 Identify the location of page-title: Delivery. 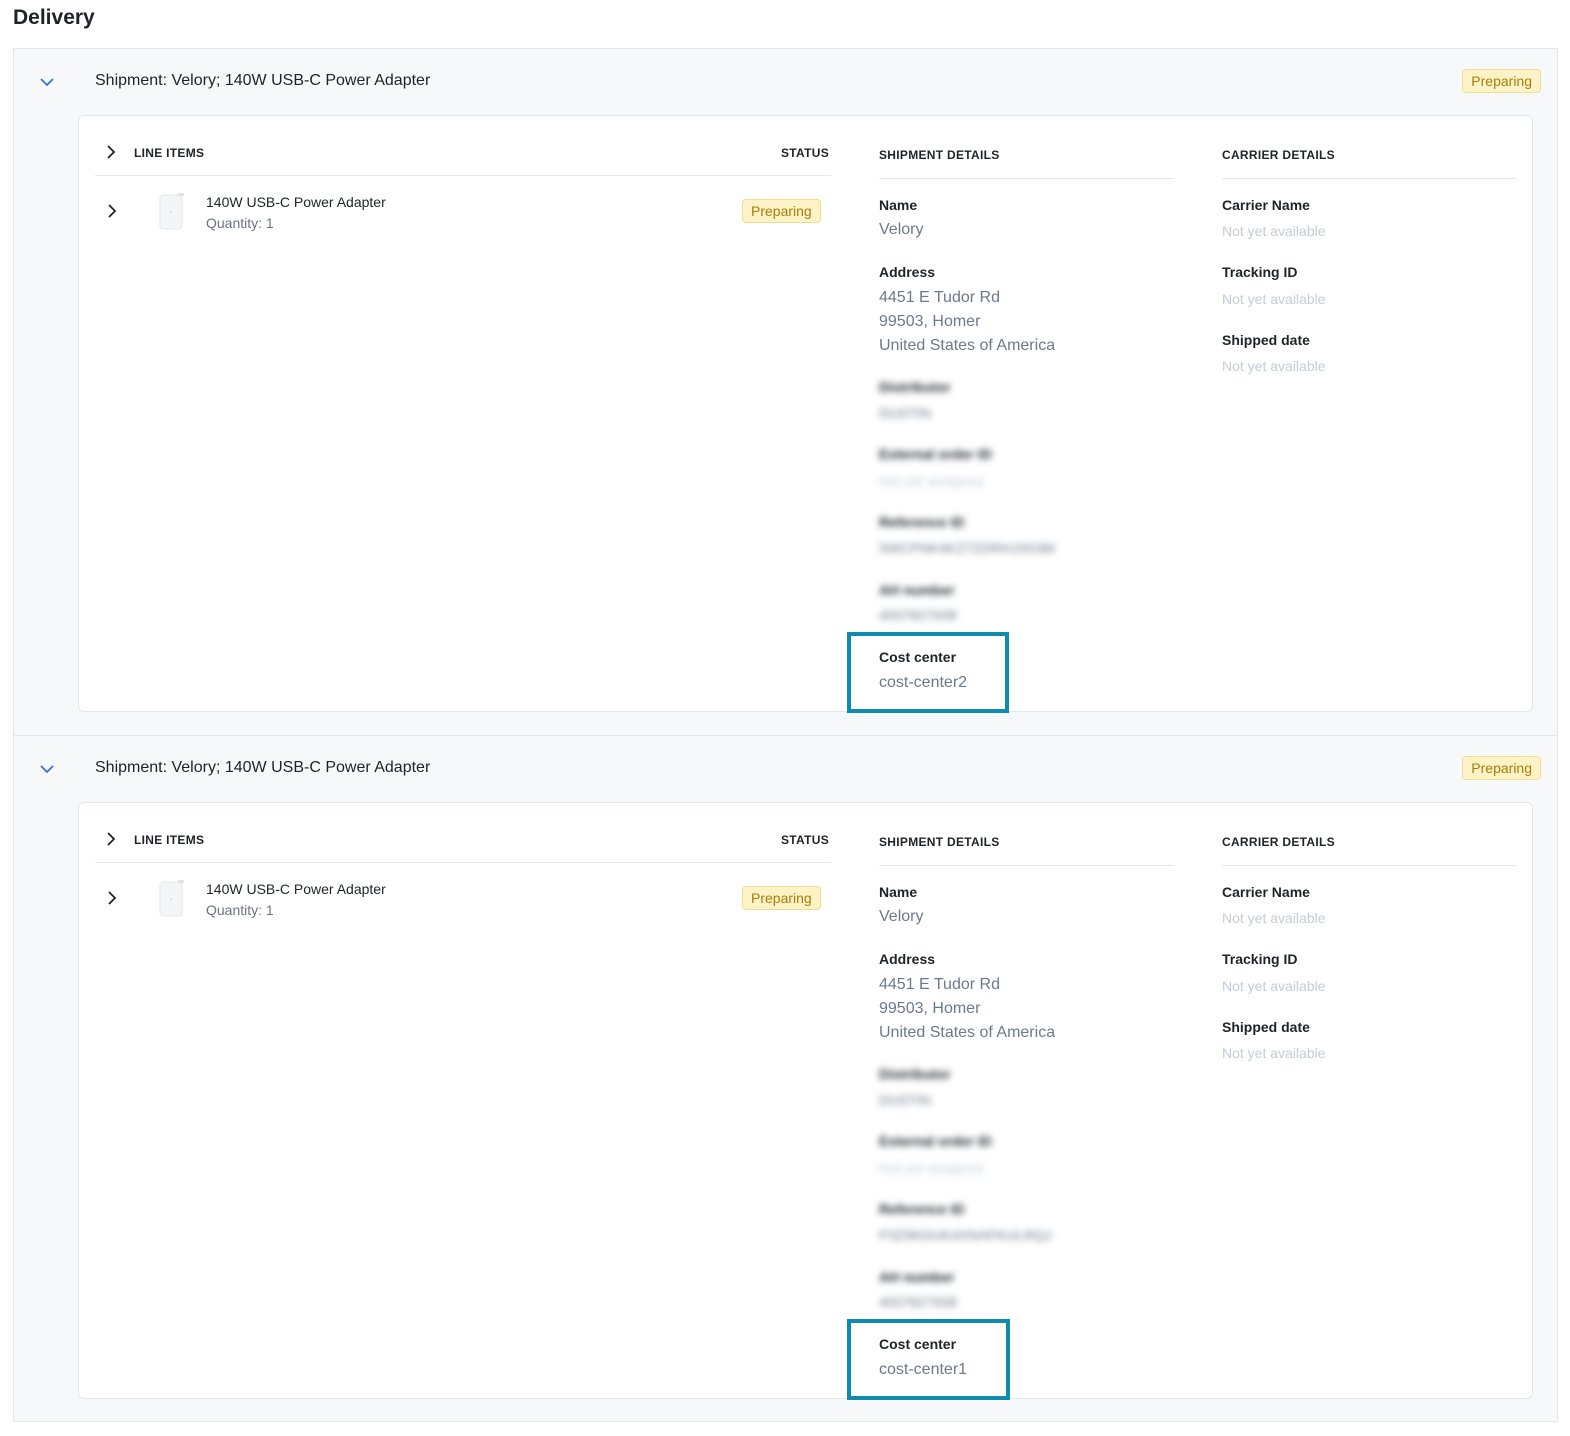
(54, 17).